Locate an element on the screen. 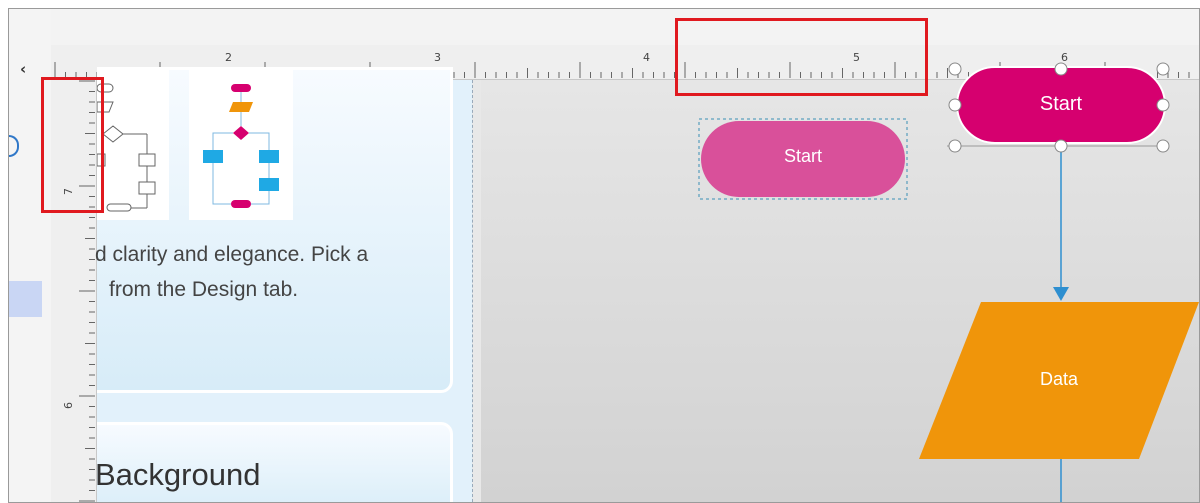 This screenshot has height=503, width=1200. data-shape-label: Data is located at coordinates (1059, 379).